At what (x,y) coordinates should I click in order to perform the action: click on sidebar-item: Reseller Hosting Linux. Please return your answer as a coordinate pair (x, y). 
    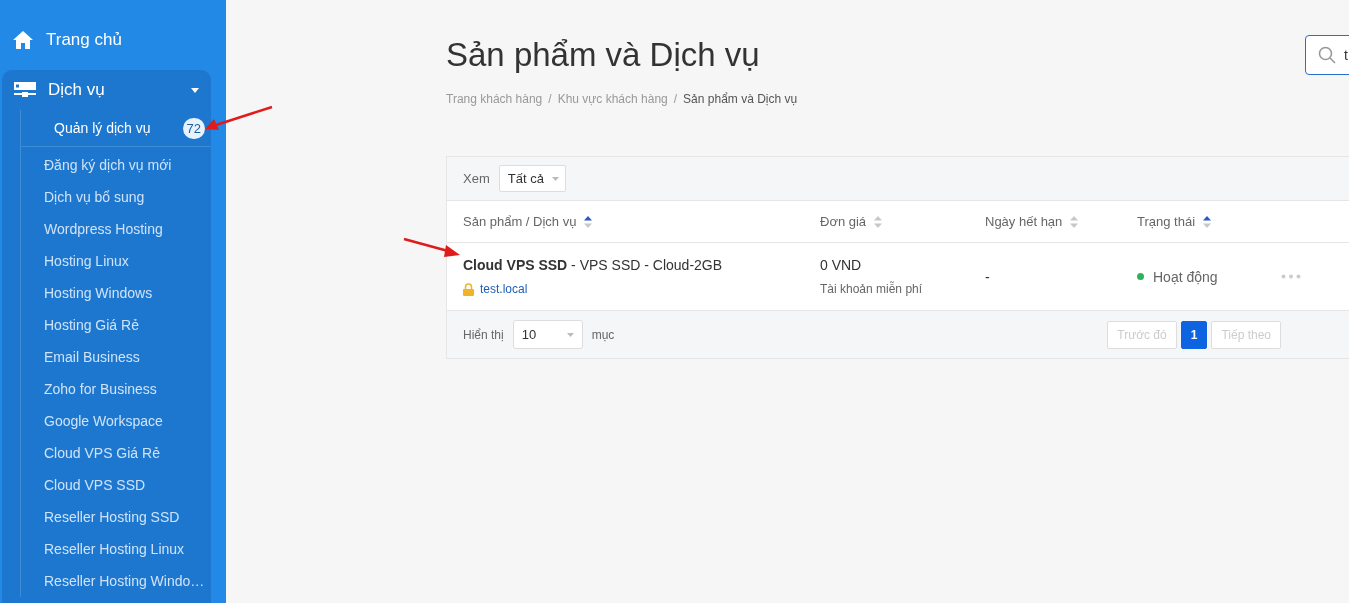
    Looking at the image, I should click on (116, 549).